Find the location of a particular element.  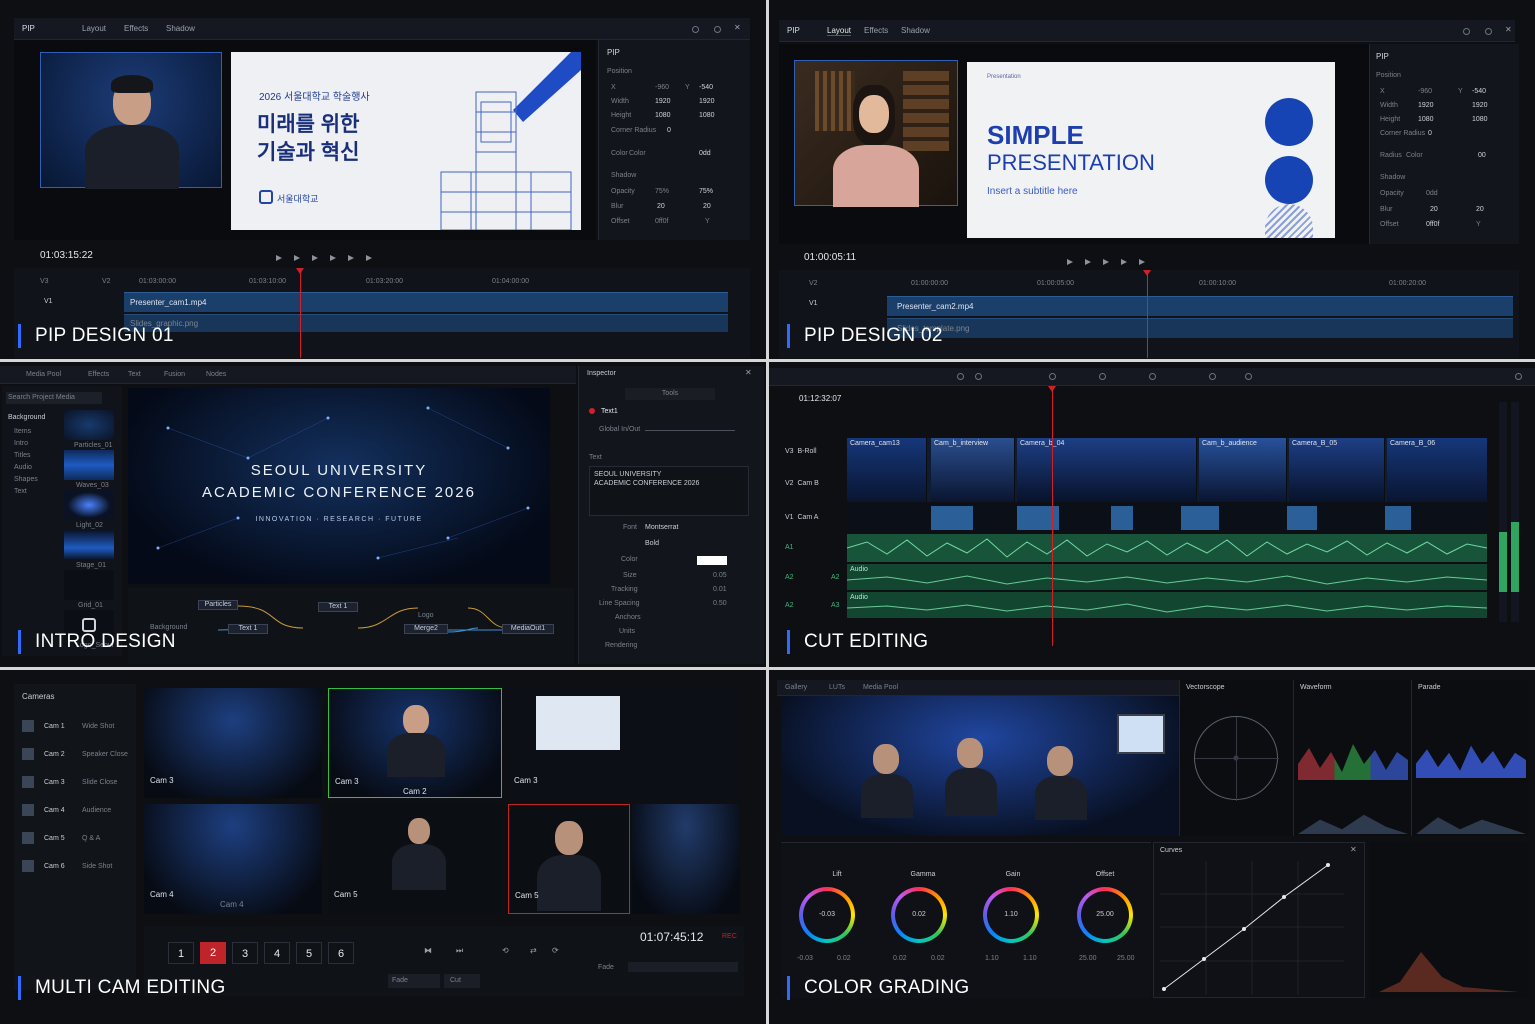

camera-tile is located at coordinates (686, 859).